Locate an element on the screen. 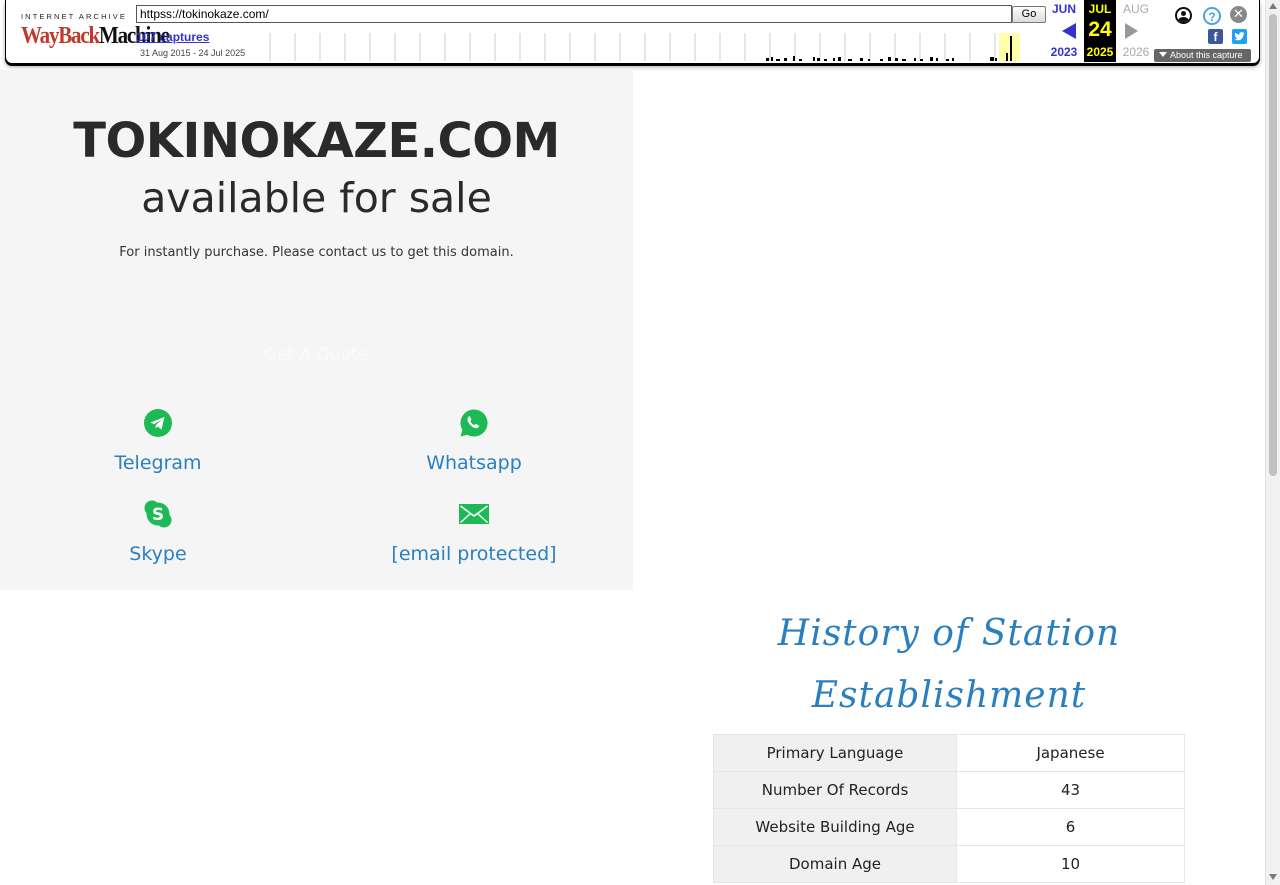 Image resolution: width=1280 pixels, height=885 pixels. whatsapp-label: Whatsapp is located at coordinates (474, 463).